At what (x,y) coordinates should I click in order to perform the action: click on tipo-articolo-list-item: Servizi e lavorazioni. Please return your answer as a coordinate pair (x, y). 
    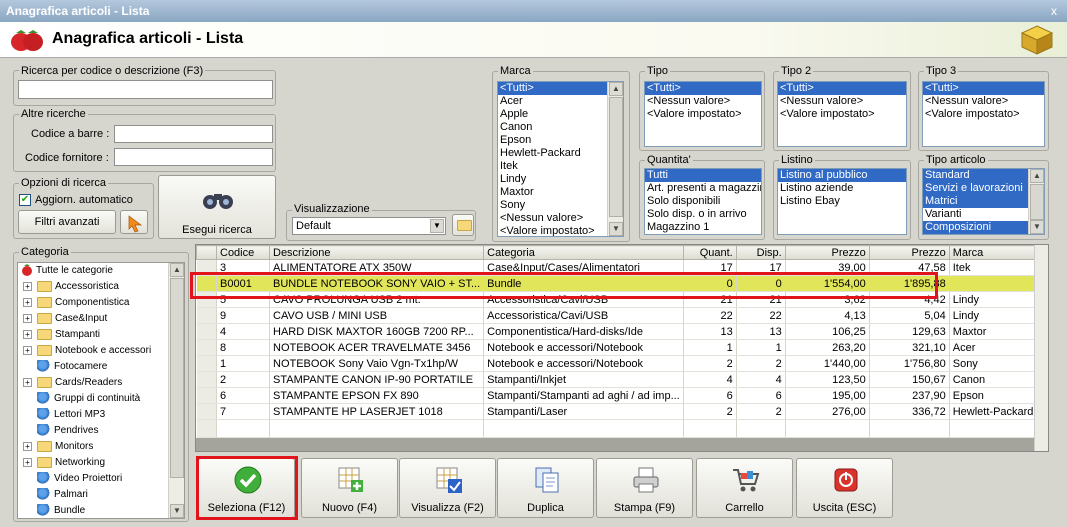
    Looking at the image, I should click on (983, 188).